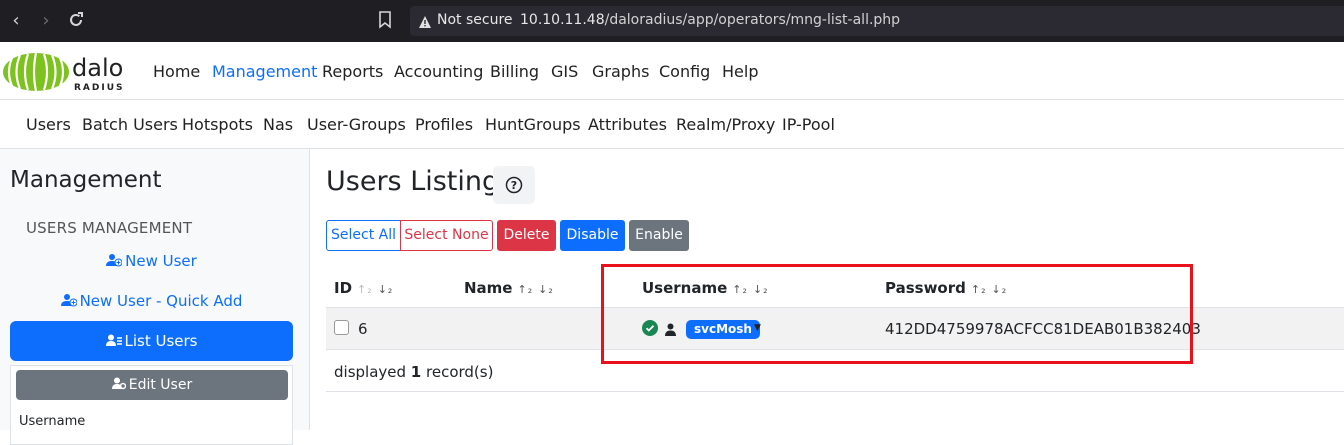  I want to click on column-header-name: Name ↑₂ ↓₂, so click(509, 288).